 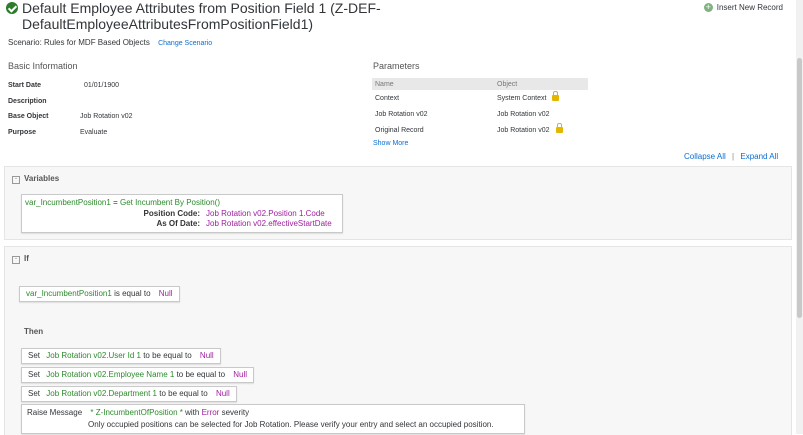 I want to click on param-col-name: Name, so click(x=433, y=84).